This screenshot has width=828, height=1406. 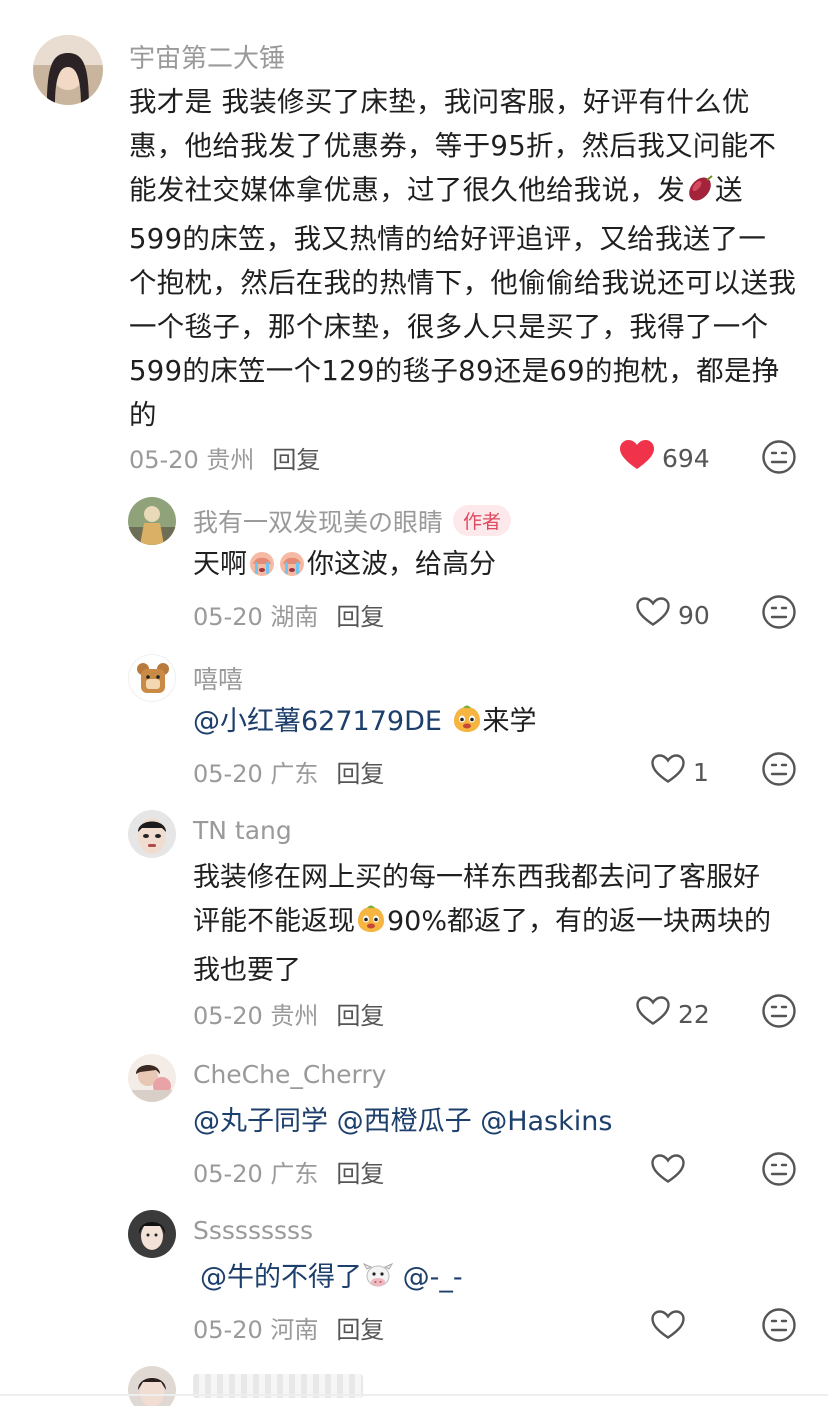 What do you see at coordinates (218, 678) in the screenshot?
I see `comment-username: 嘻嘻` at bounding box center [218, 678].